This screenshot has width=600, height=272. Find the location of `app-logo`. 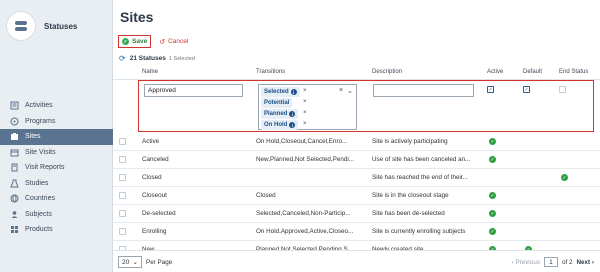

app-logo is located at coordinates (21, 26).